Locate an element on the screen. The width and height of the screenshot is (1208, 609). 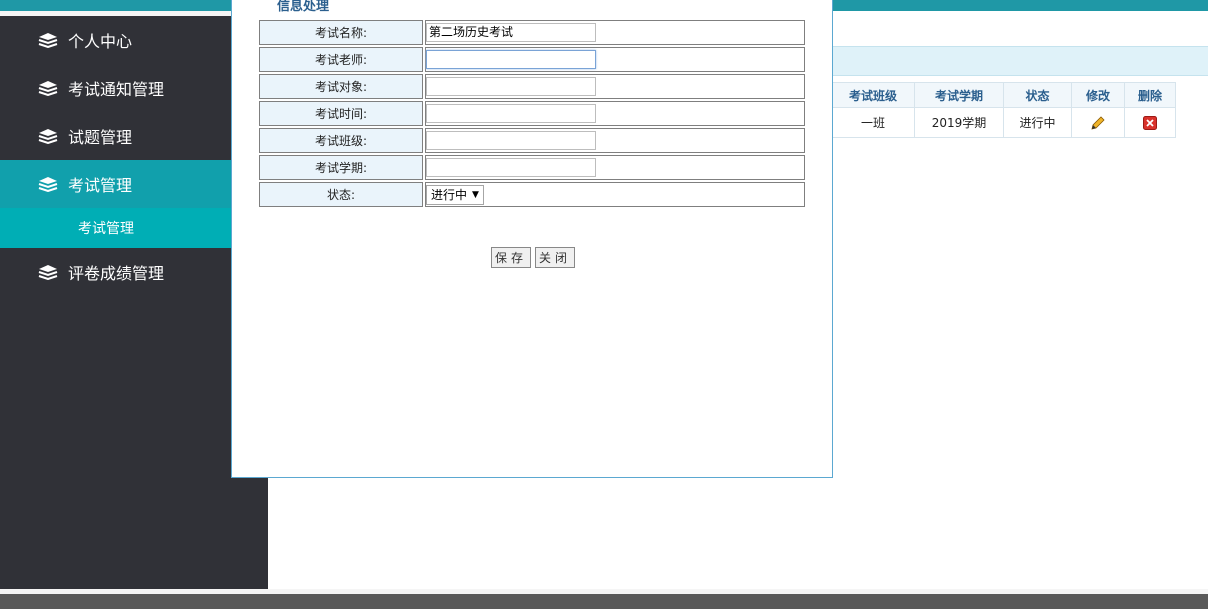
dialog-title: 信息处理 is located at coordinates (303, 7).